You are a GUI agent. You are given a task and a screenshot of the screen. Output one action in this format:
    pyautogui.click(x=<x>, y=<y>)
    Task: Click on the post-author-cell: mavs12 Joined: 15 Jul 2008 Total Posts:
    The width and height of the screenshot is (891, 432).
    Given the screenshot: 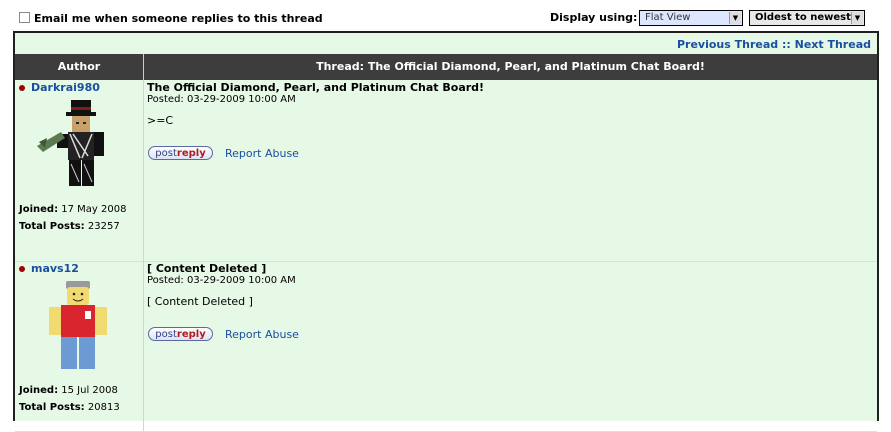 What is the action you would take?
    pyautogui.click(x=79, y=346)
    